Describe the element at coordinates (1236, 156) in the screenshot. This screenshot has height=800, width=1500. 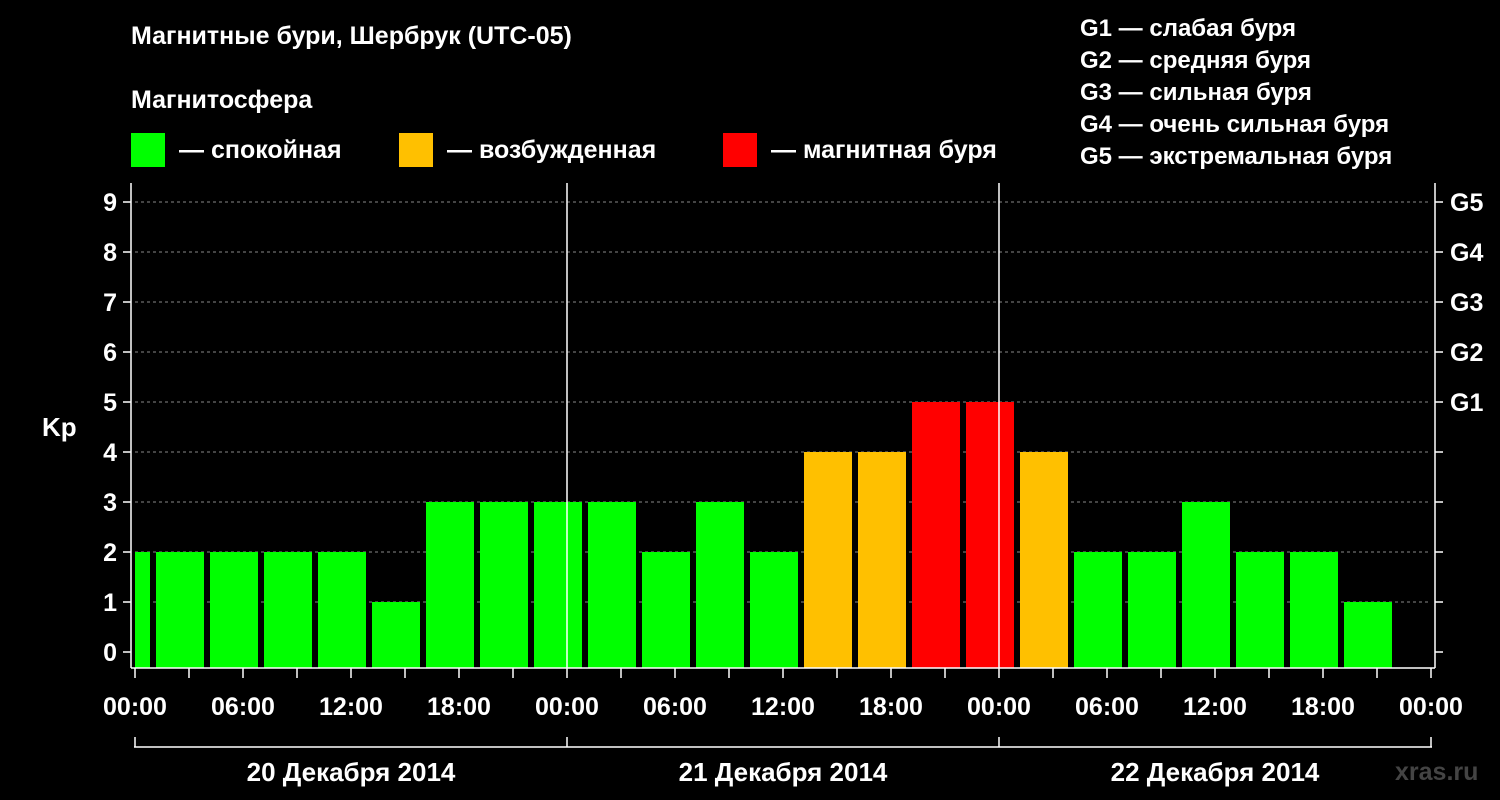
I see `g-level-5: G5 — экстремальная буря` at that location.